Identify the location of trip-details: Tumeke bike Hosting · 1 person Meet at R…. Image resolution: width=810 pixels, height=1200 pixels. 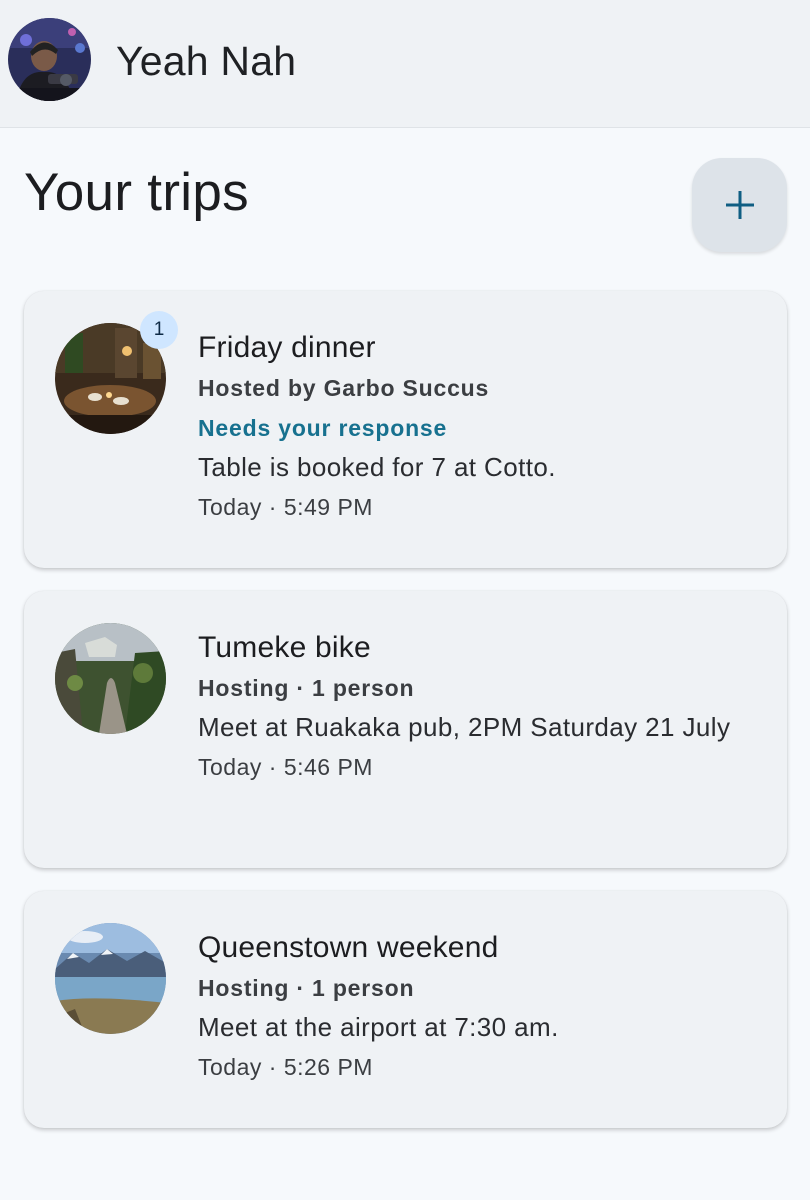
(480, 705).